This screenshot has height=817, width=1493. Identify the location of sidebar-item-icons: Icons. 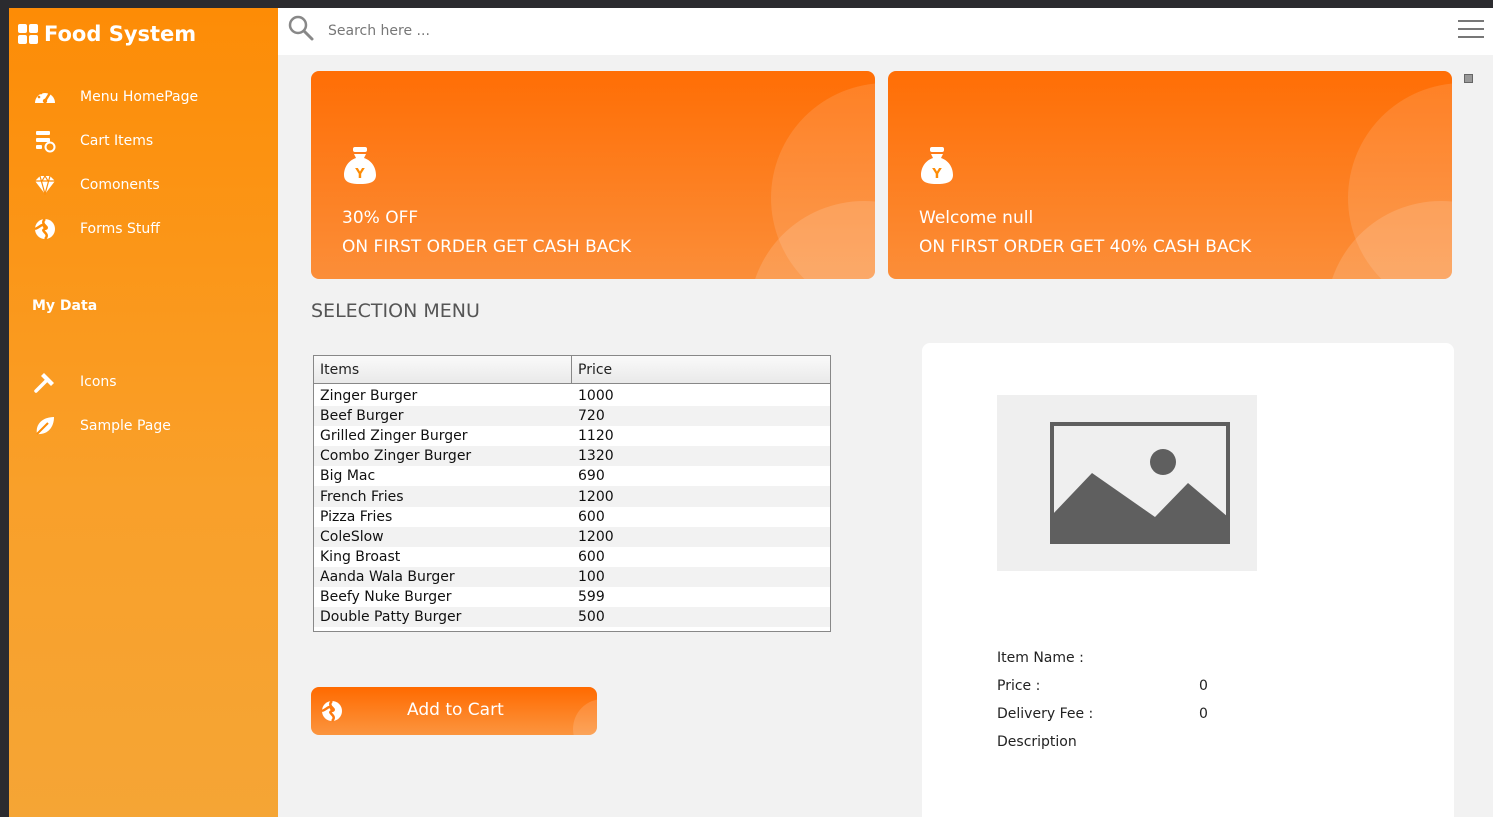
(74, 382).